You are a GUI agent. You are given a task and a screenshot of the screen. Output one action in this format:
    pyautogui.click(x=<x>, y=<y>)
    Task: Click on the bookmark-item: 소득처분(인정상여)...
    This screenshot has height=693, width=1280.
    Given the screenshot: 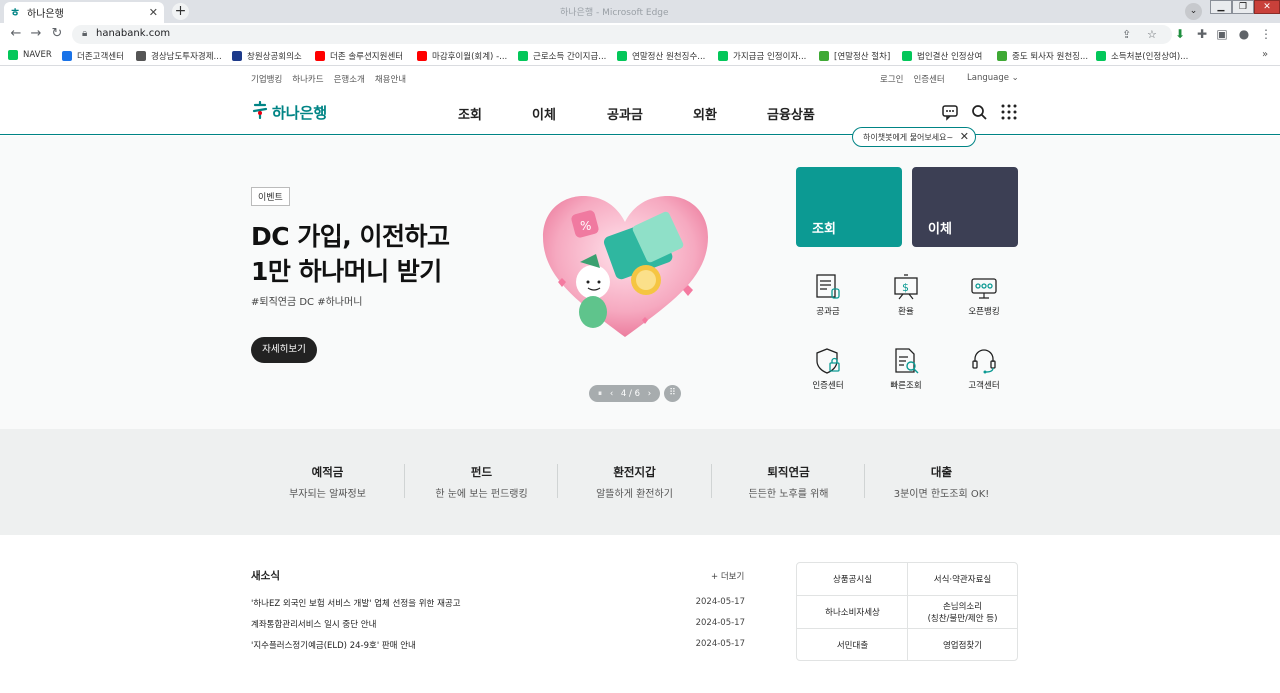 What is the action you would take?
    pyautogui.click(x=1142, y=56)
    